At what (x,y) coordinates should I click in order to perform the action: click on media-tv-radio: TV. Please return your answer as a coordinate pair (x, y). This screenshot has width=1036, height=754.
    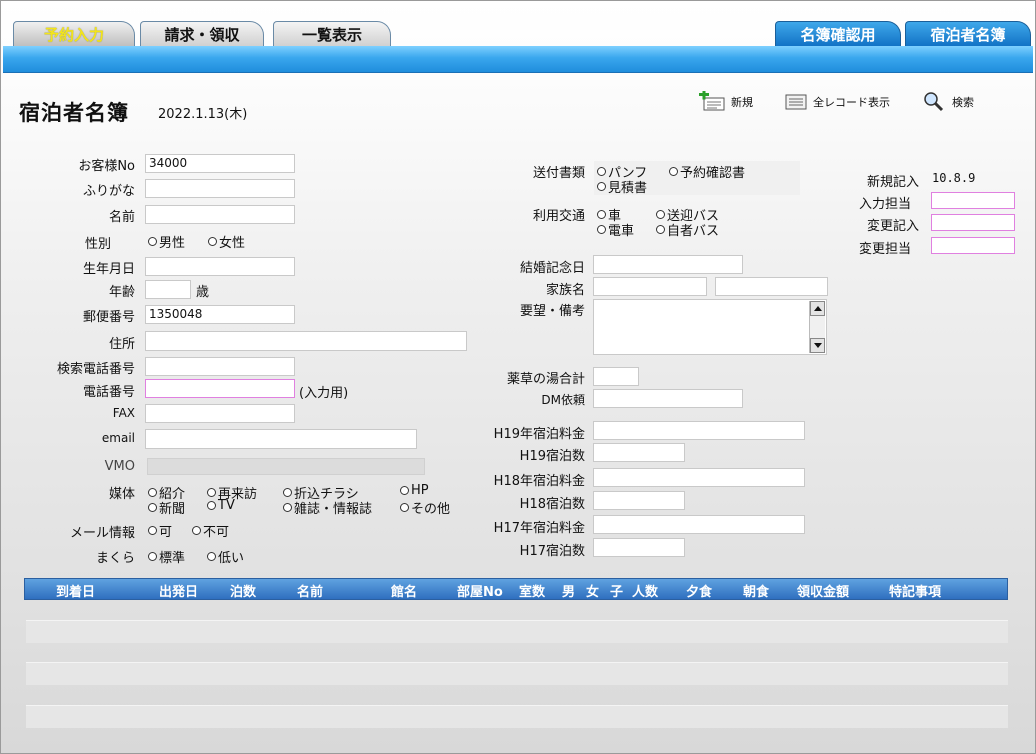
    Looking at the image, I should click on (221, 505).